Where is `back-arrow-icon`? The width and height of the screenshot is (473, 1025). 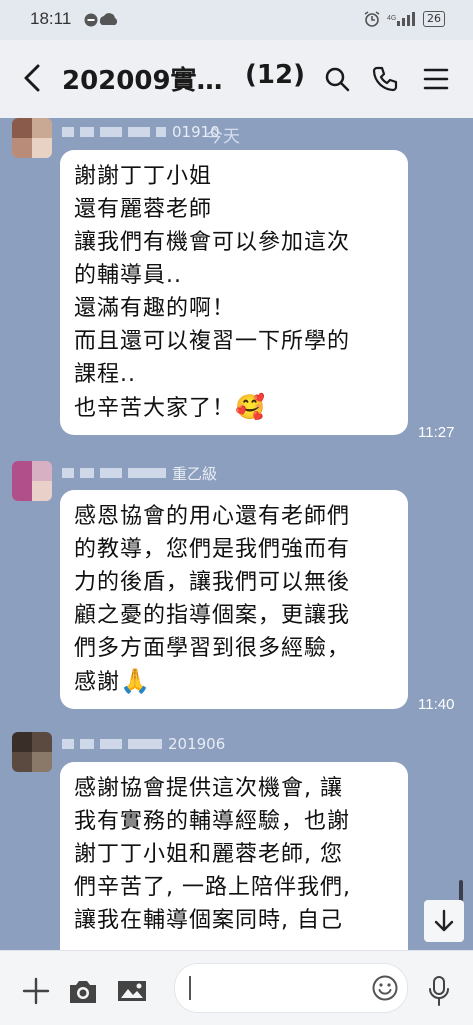
back-arrow-icon is located at coordinates (33, 78).